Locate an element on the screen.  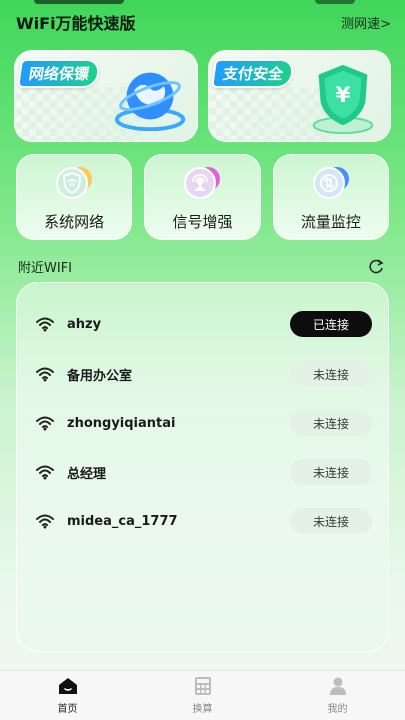
feature-row: 系统网络 信号增强 流量监控 is located at coordinates (202, 197).